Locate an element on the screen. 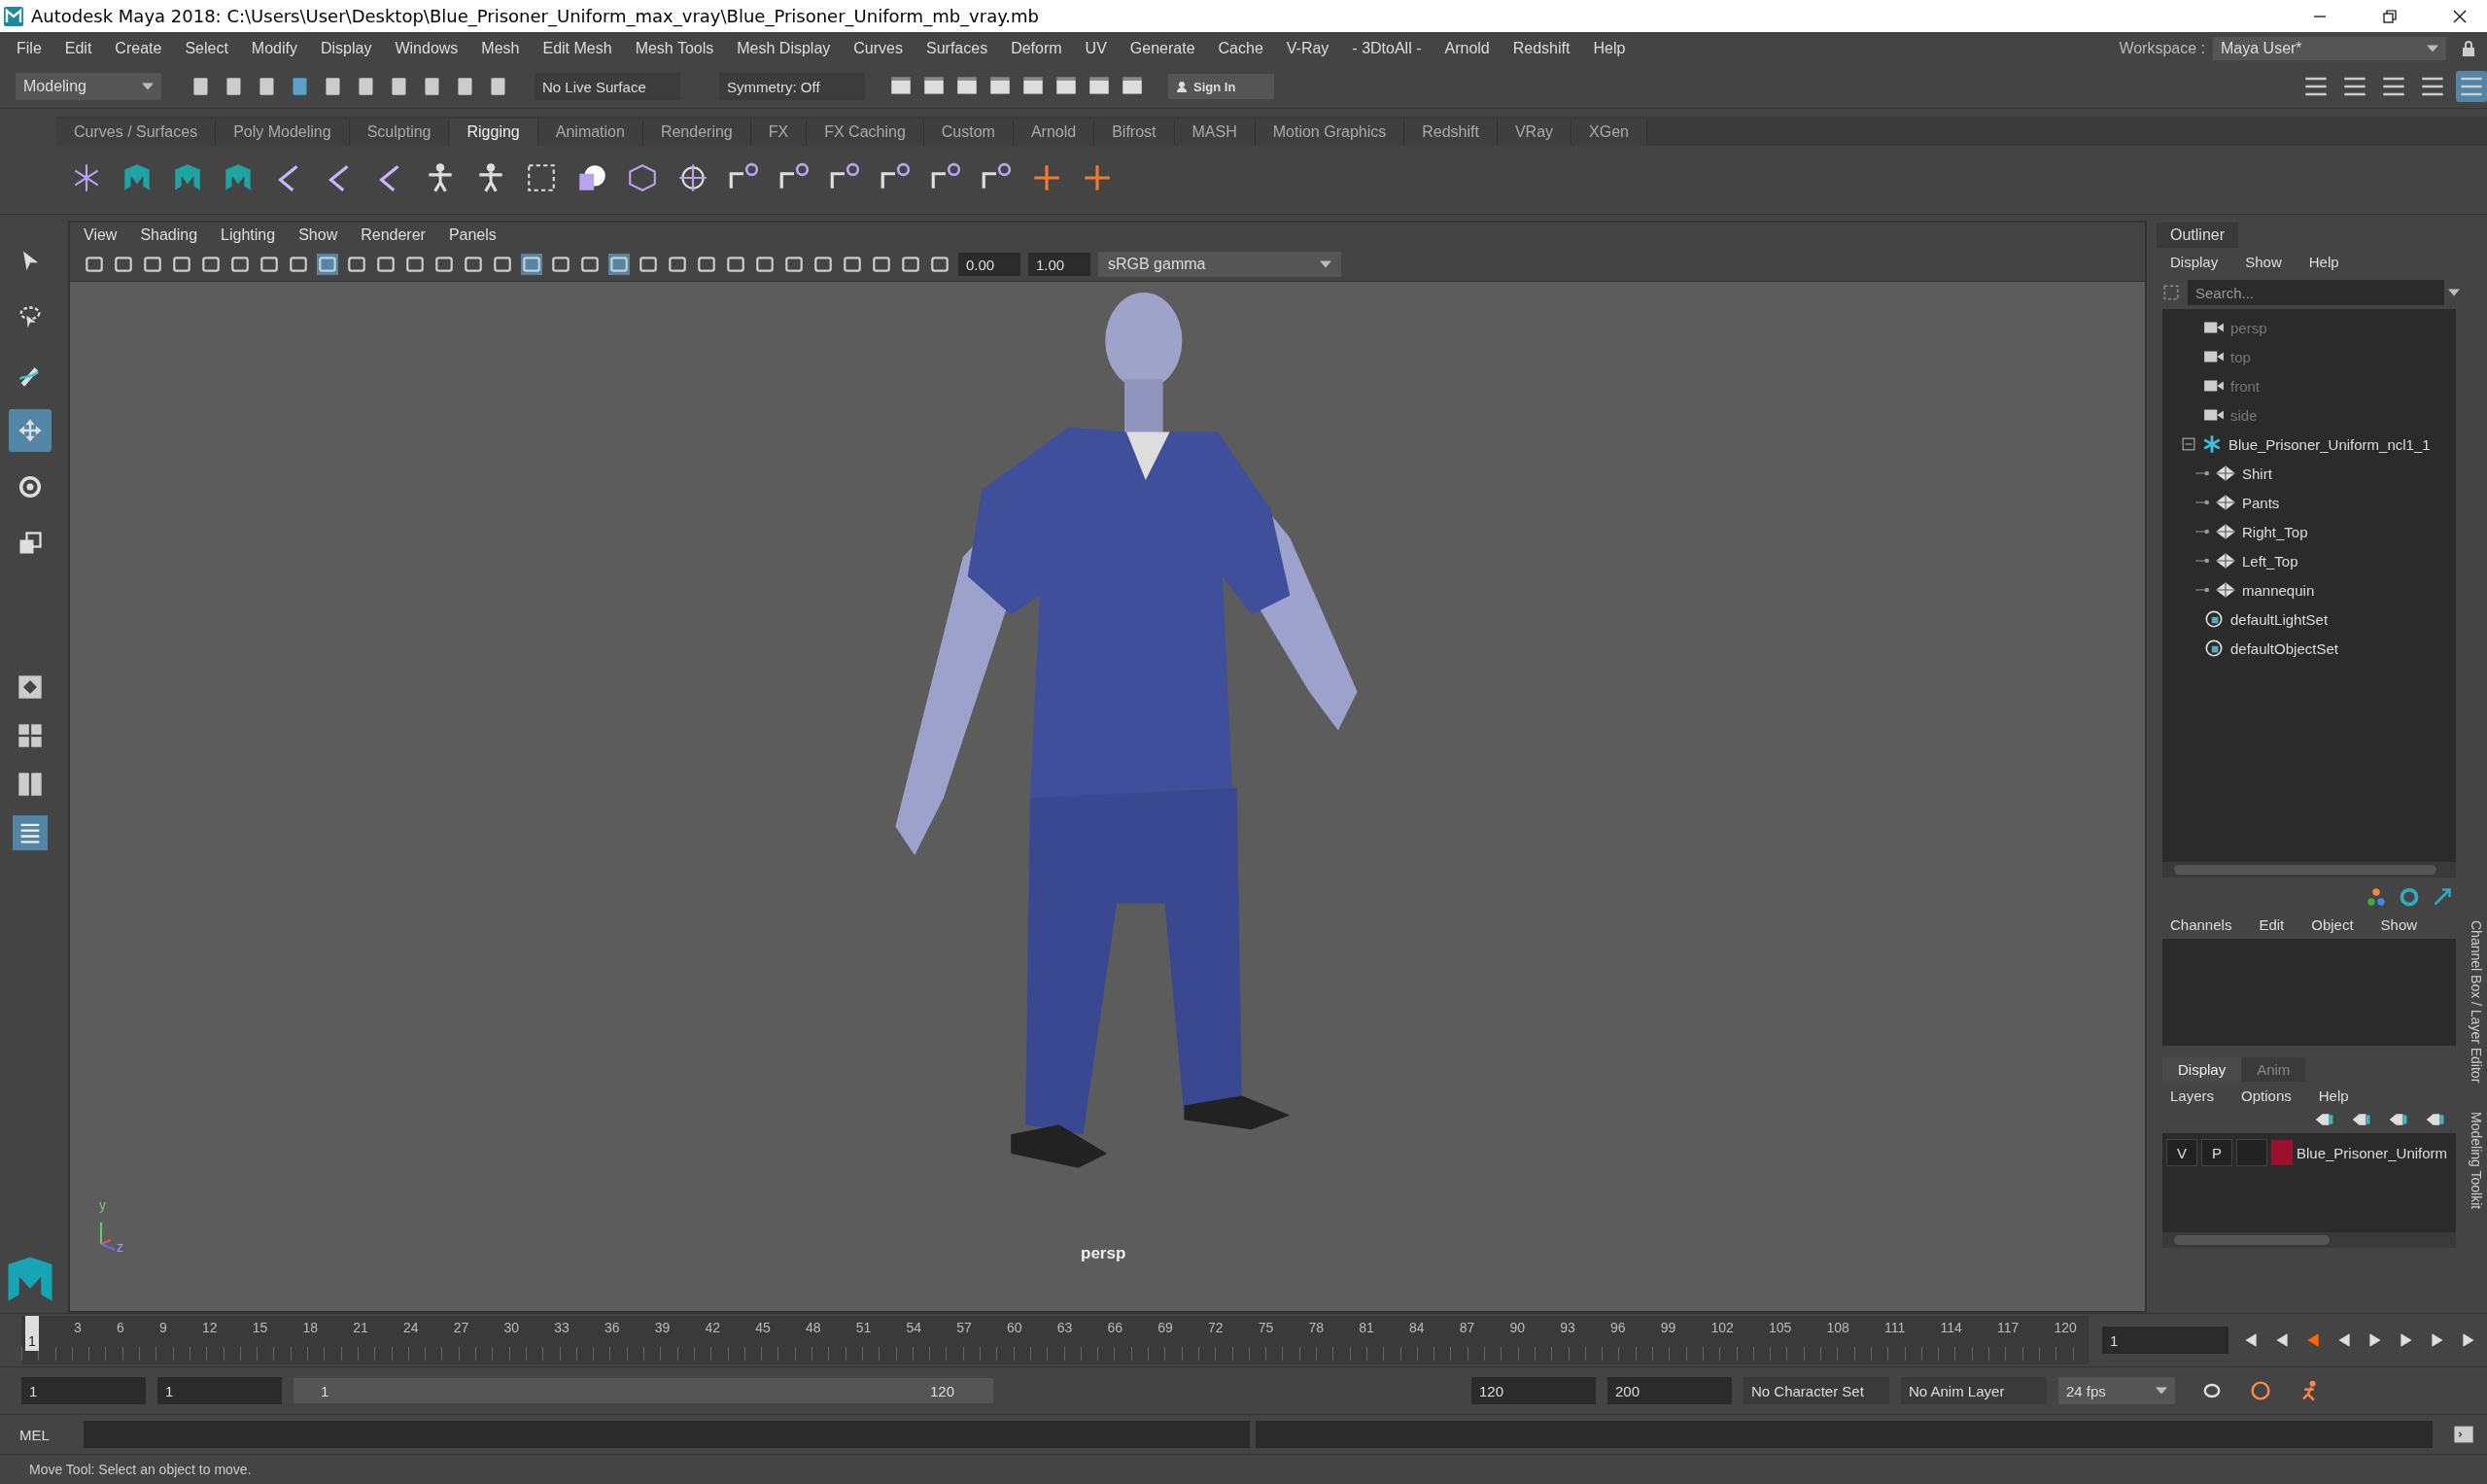  menu-item: Select is located at coordinates (206, 48).